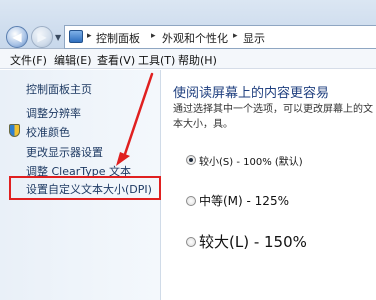 This screenshot has width=376, height=300. What do you see at coordinates (116, 60) in the screenshot?
I see `menu-view: 查看(V)` at bounding box center [116, 60].